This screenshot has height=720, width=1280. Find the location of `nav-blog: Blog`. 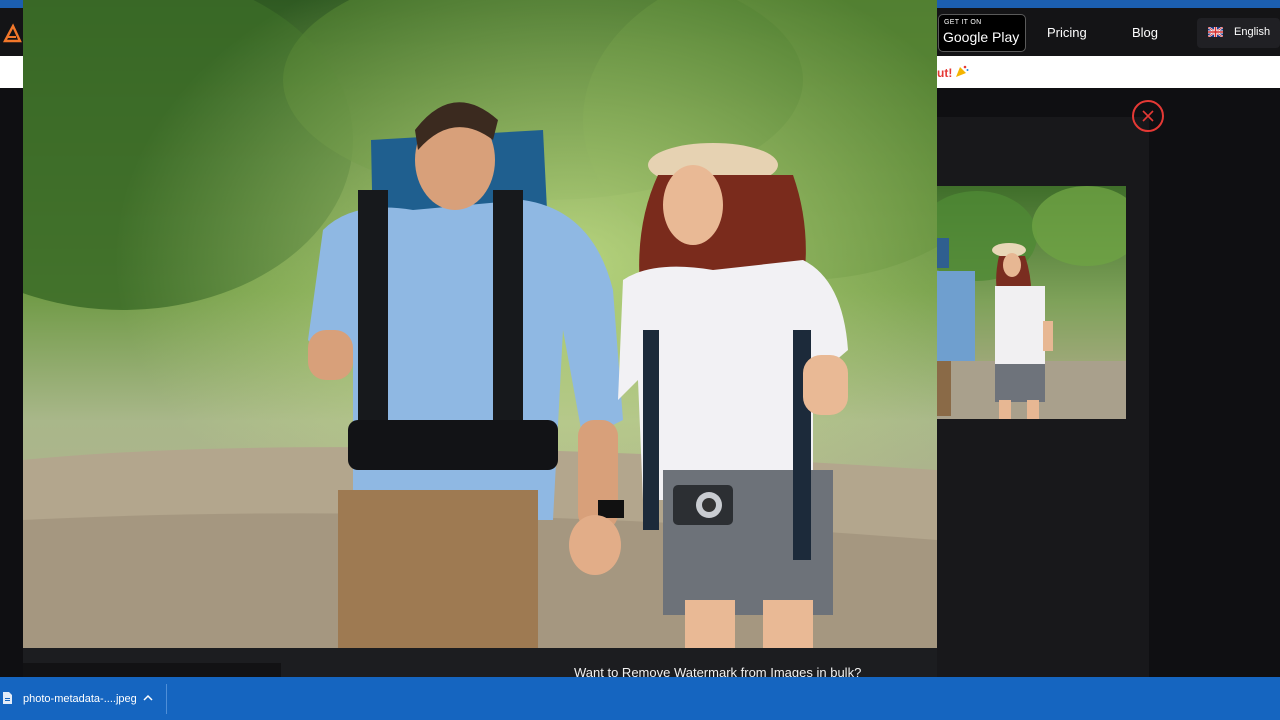

nav-blog: Blog is located at coordinates (1145, 32).